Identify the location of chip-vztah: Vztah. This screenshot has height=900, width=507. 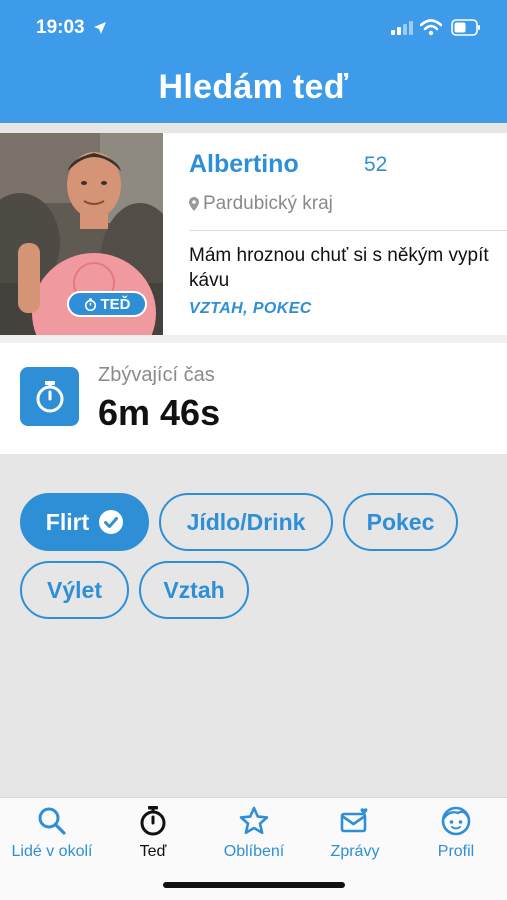
(194, 590).